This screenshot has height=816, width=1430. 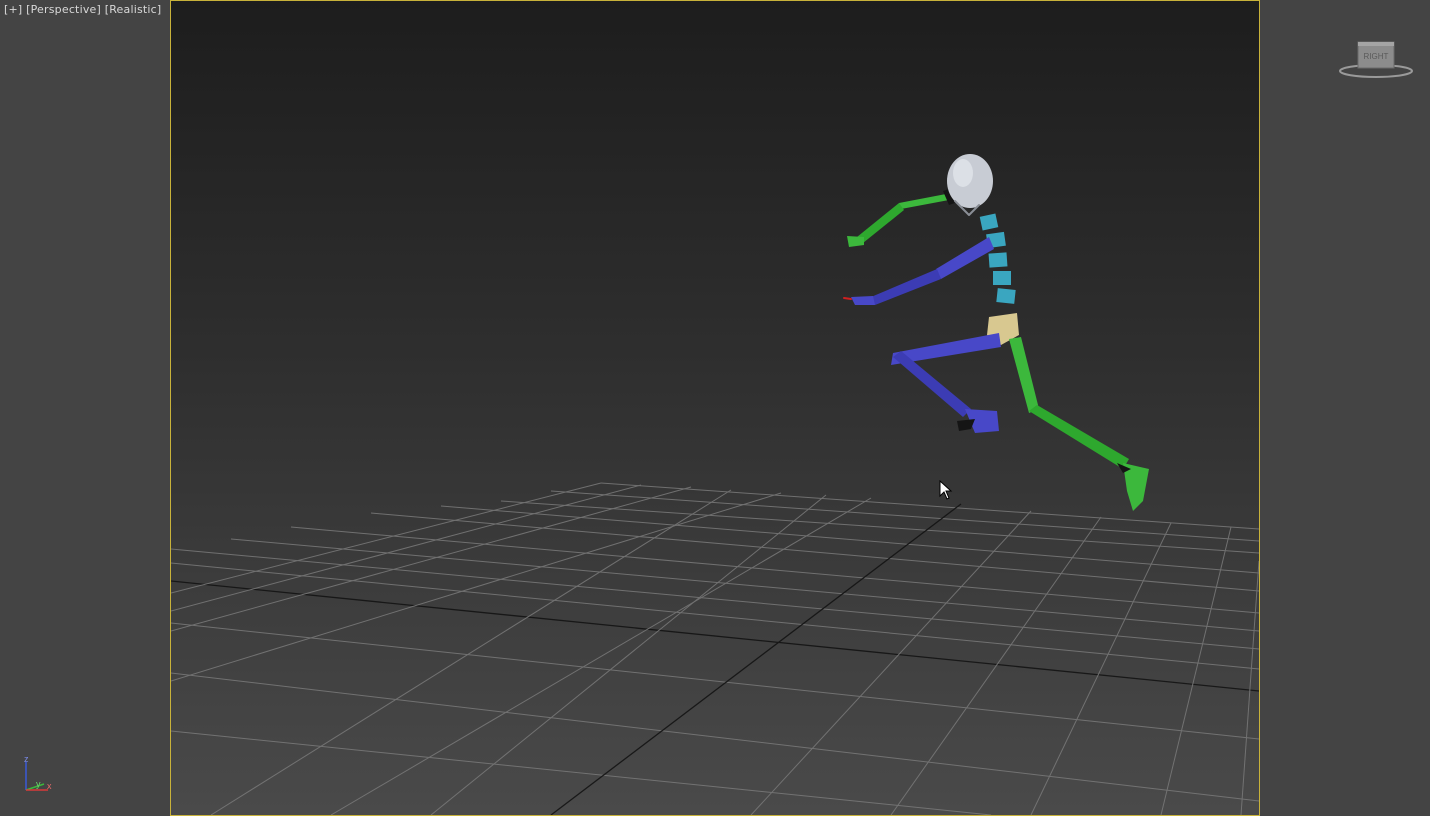 I want to click on viewport-shading-menu: [Realistic], so click(x=133, y=9).